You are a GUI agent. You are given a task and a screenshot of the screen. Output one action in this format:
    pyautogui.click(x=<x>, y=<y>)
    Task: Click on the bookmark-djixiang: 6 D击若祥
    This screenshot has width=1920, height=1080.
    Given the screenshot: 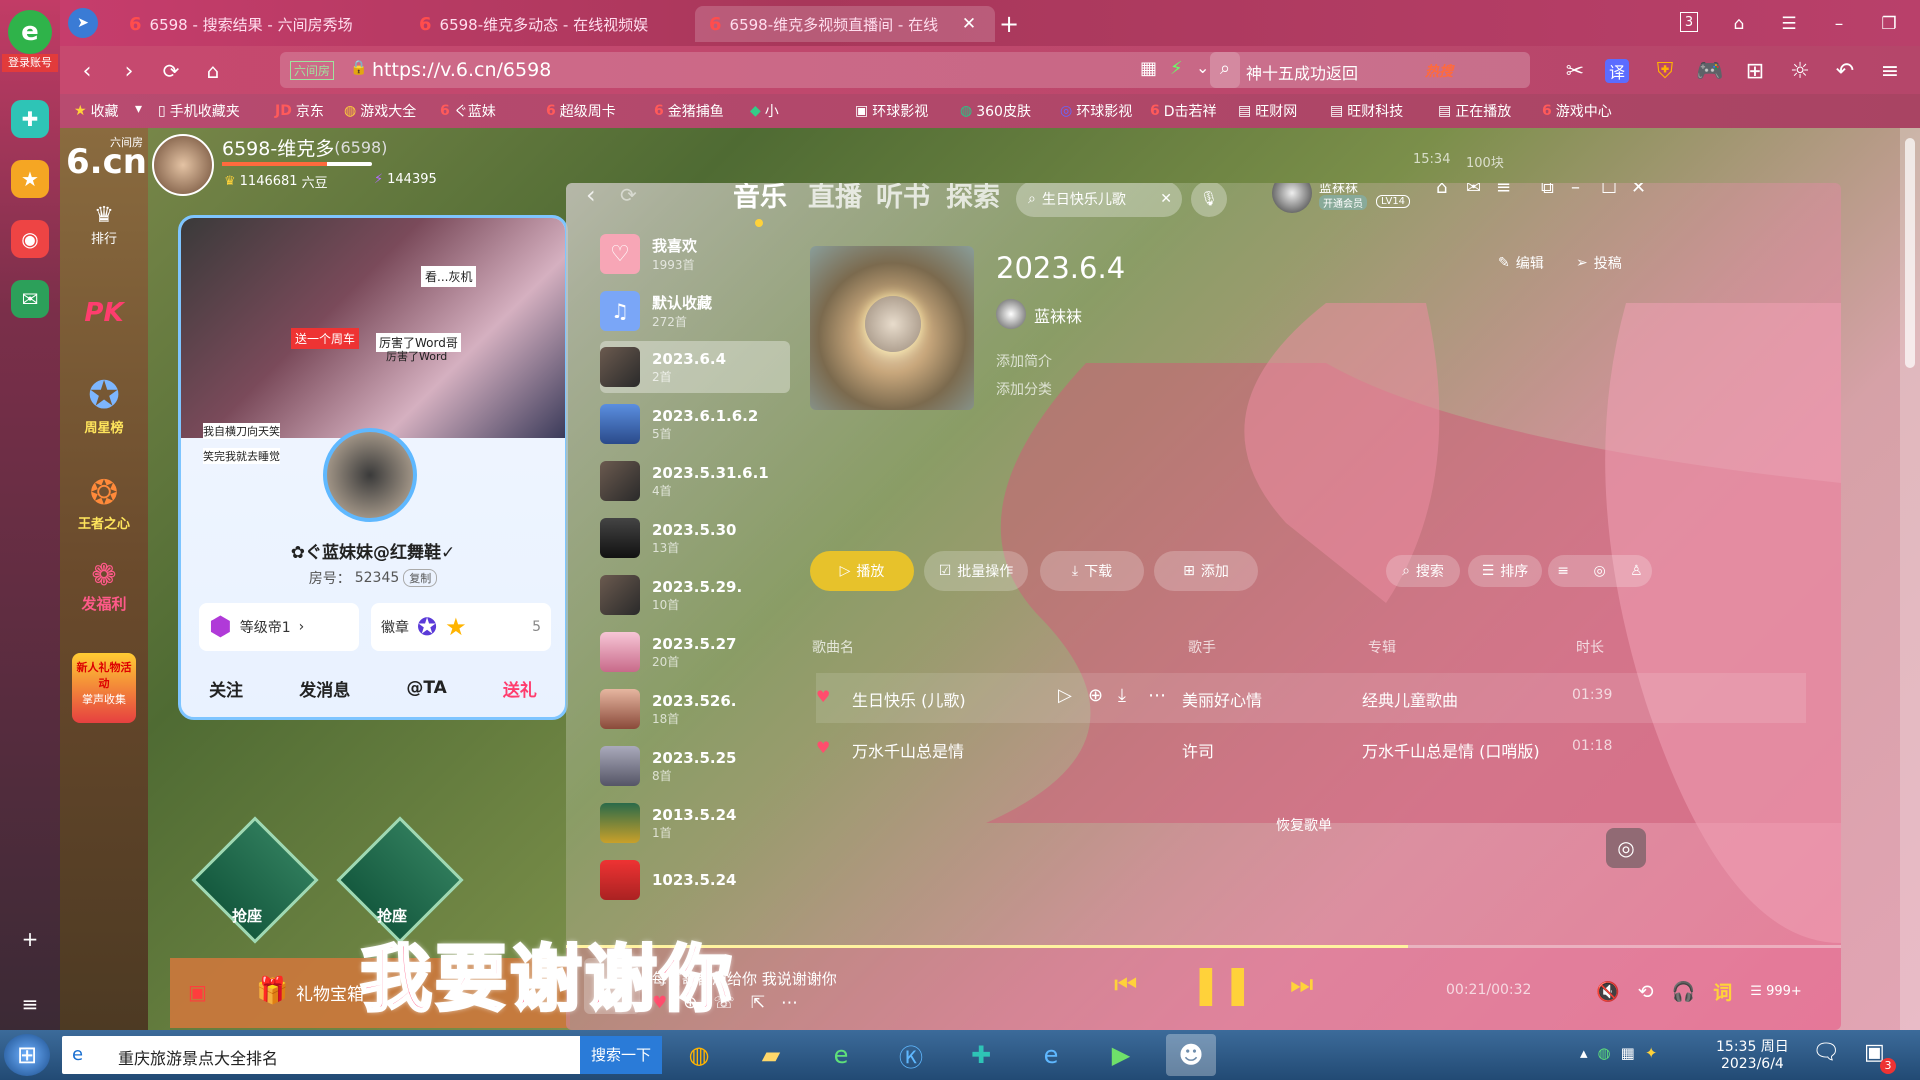 What is the action you would take?
    pyautogui.click(x=1183, y=111)
    